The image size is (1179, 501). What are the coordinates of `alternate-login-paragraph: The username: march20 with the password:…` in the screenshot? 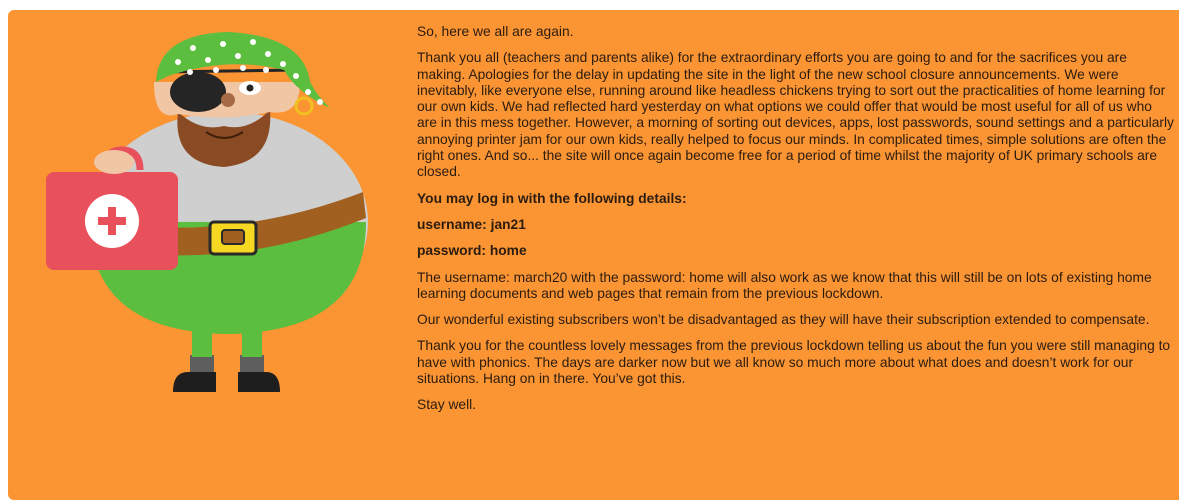 It's located at (784, 285).